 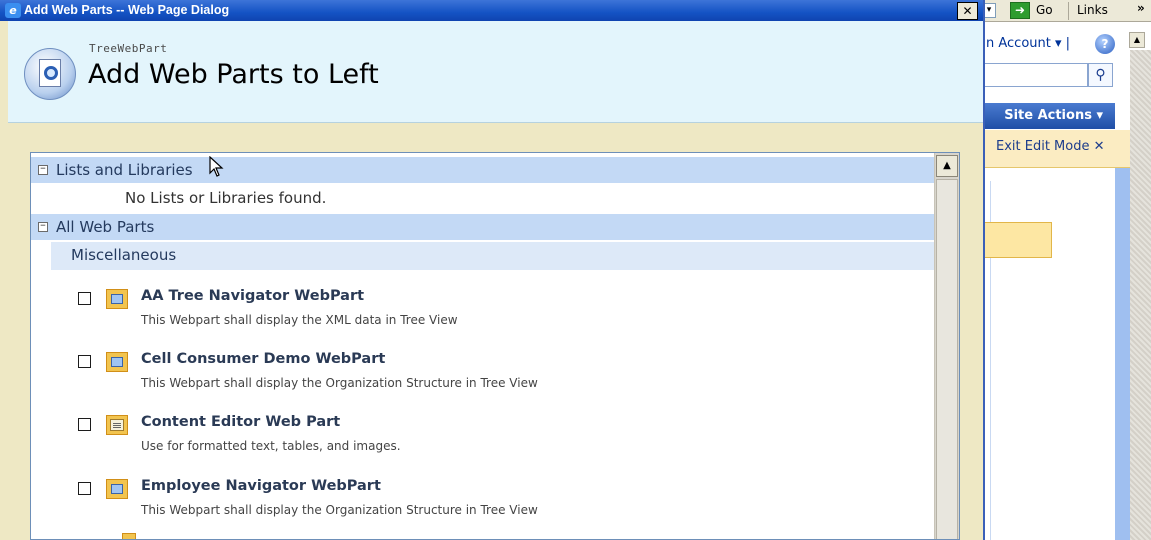 What do you see at coordinates (947, 359) in the screenshot?
I see `scroll-thumb` at bounding box center [947, 359].